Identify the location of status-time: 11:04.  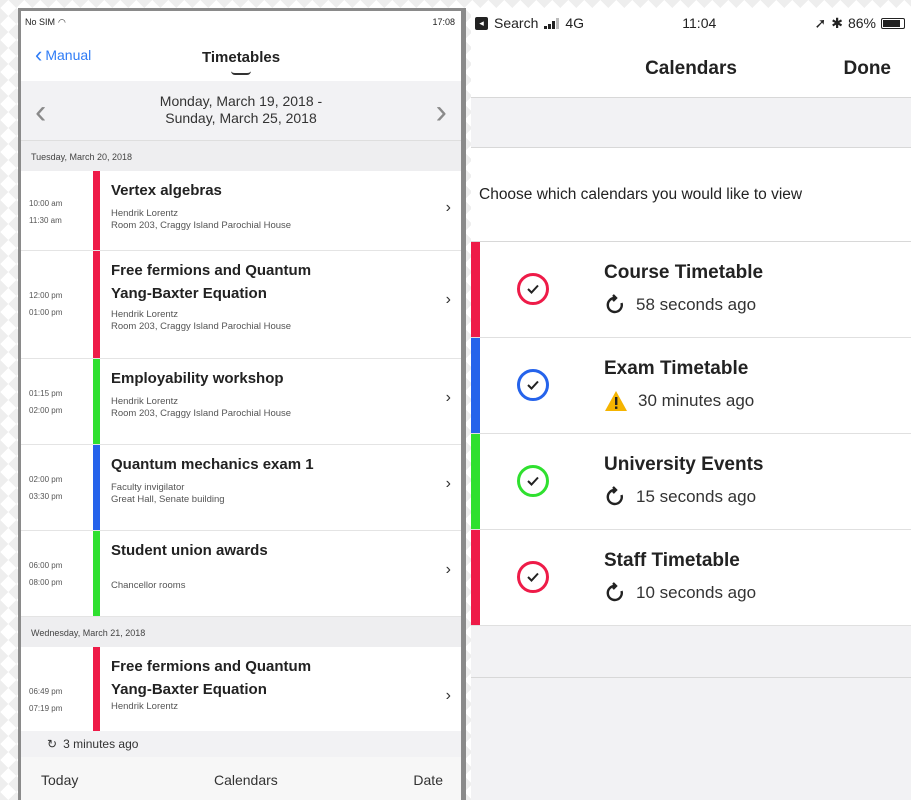
(699, 23).